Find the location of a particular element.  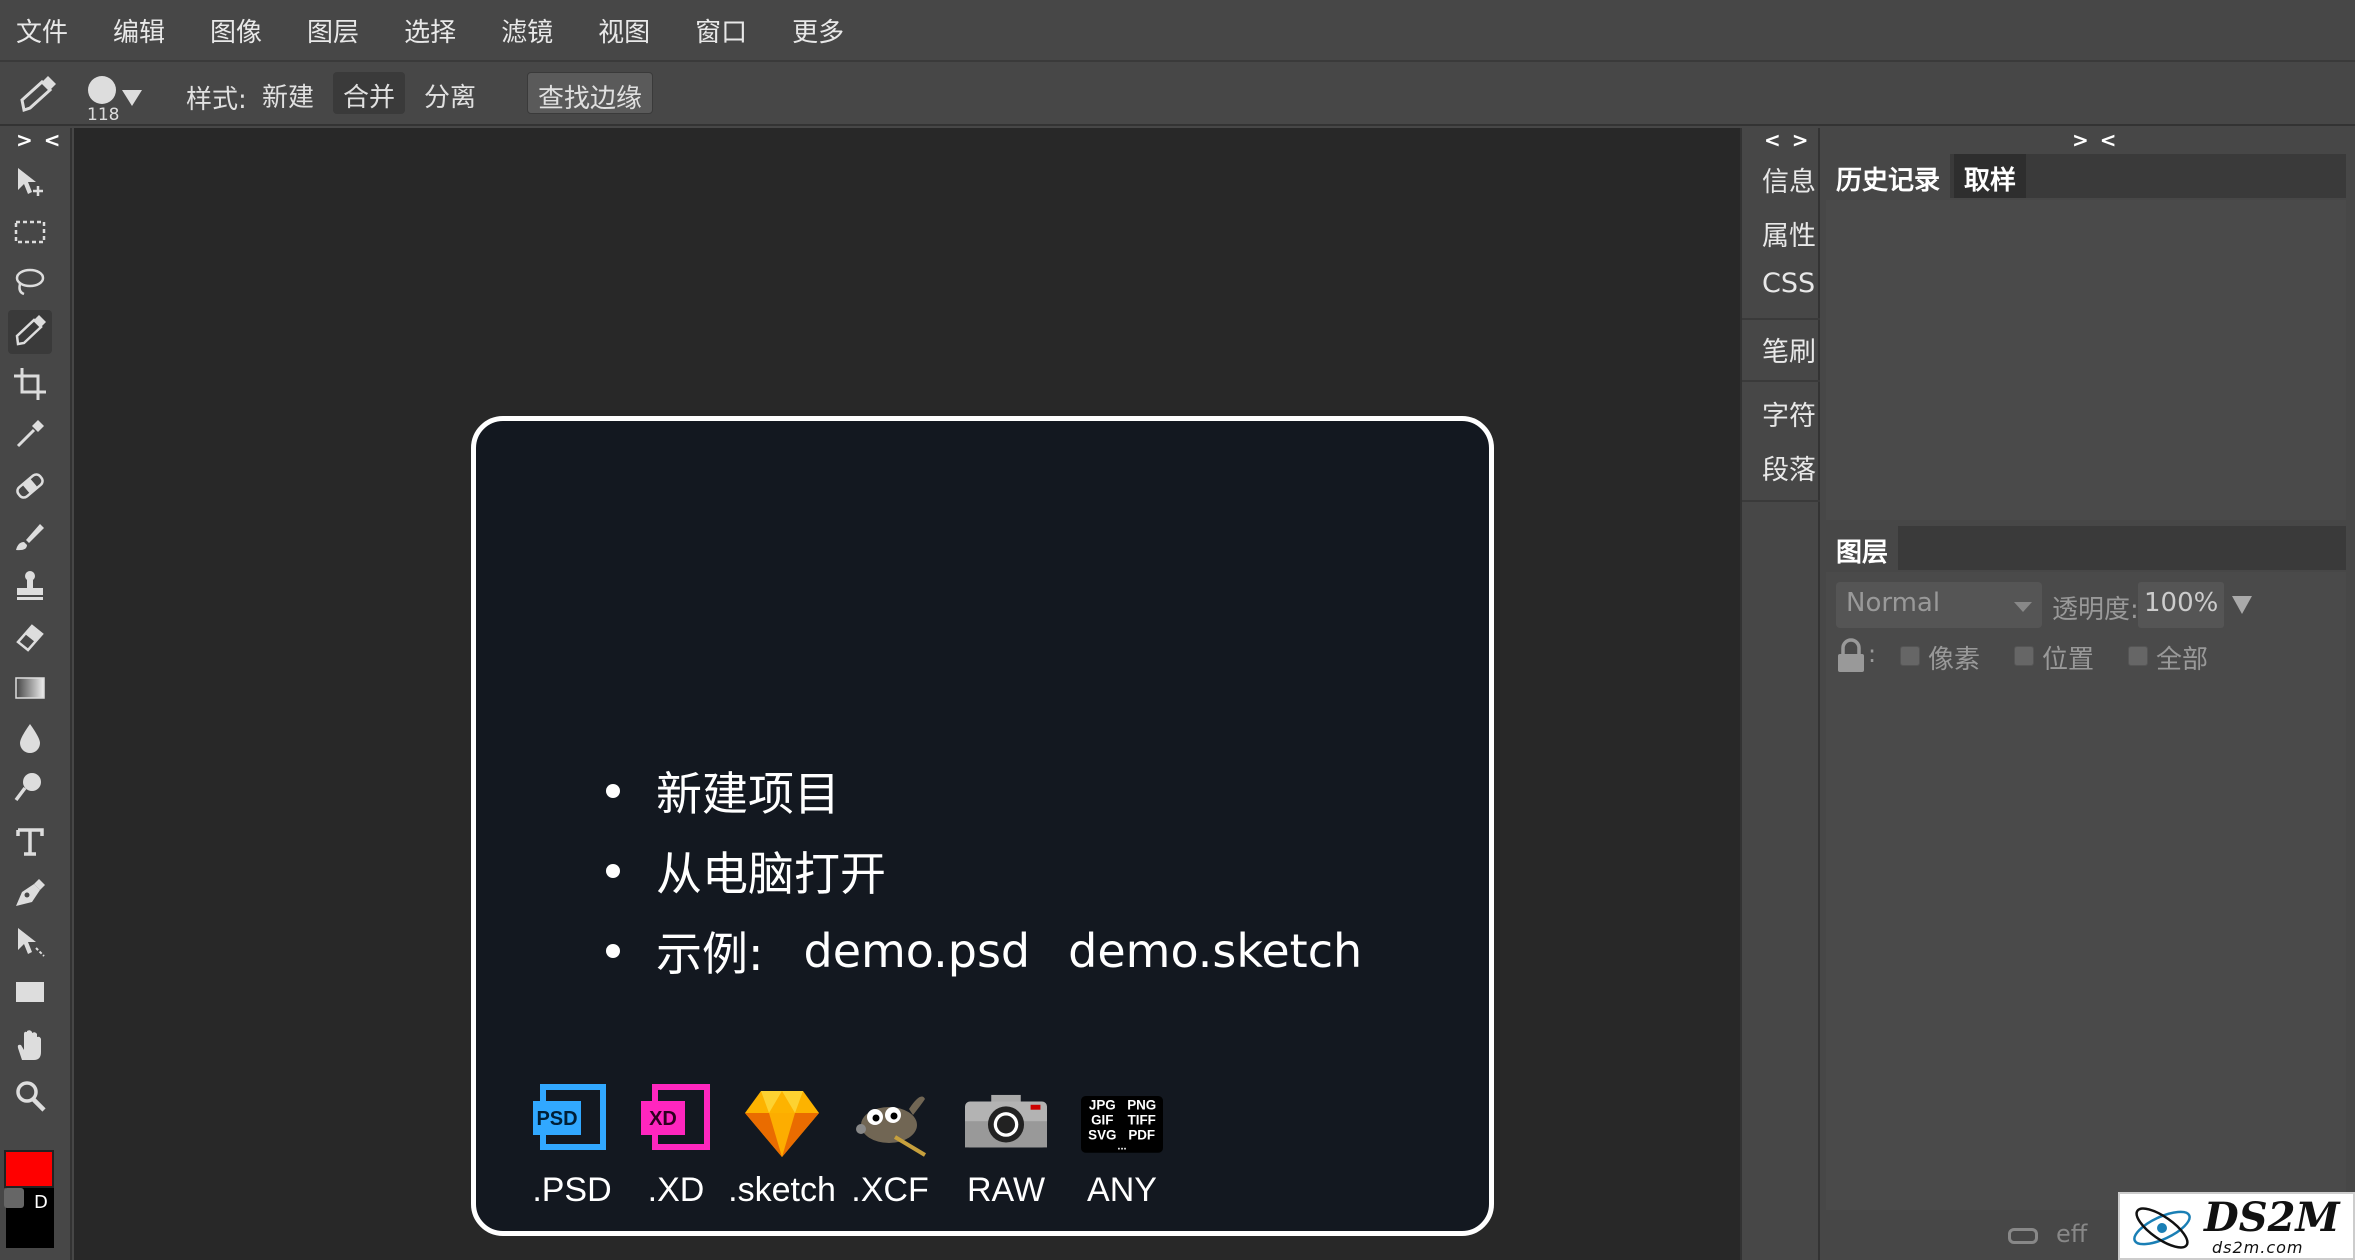

eyedropper-tool-button is located at coordinates (30, 434).